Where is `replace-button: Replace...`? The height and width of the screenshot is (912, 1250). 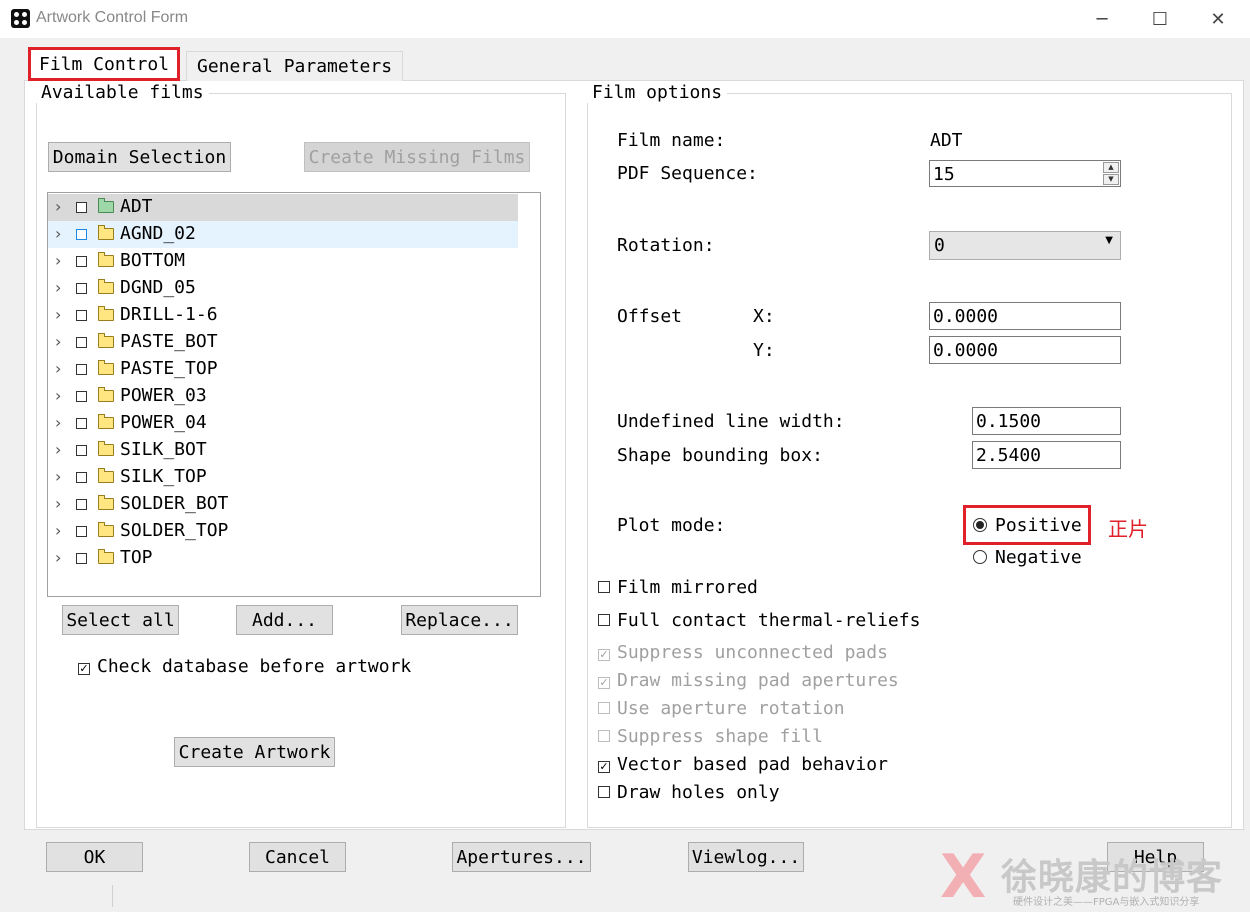 replace-button: Replace... is located at coordinates (459, 620).